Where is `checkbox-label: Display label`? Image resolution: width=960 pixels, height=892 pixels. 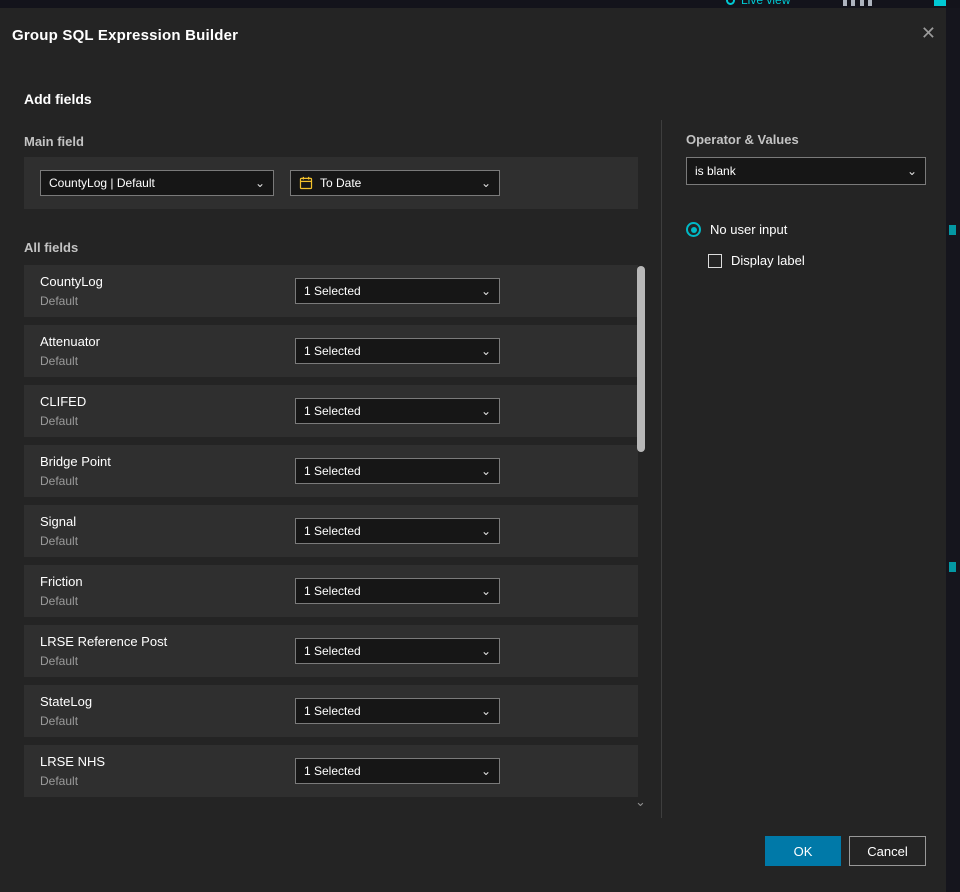
checkbox-label: Display label is located at coordinates (768, 260).